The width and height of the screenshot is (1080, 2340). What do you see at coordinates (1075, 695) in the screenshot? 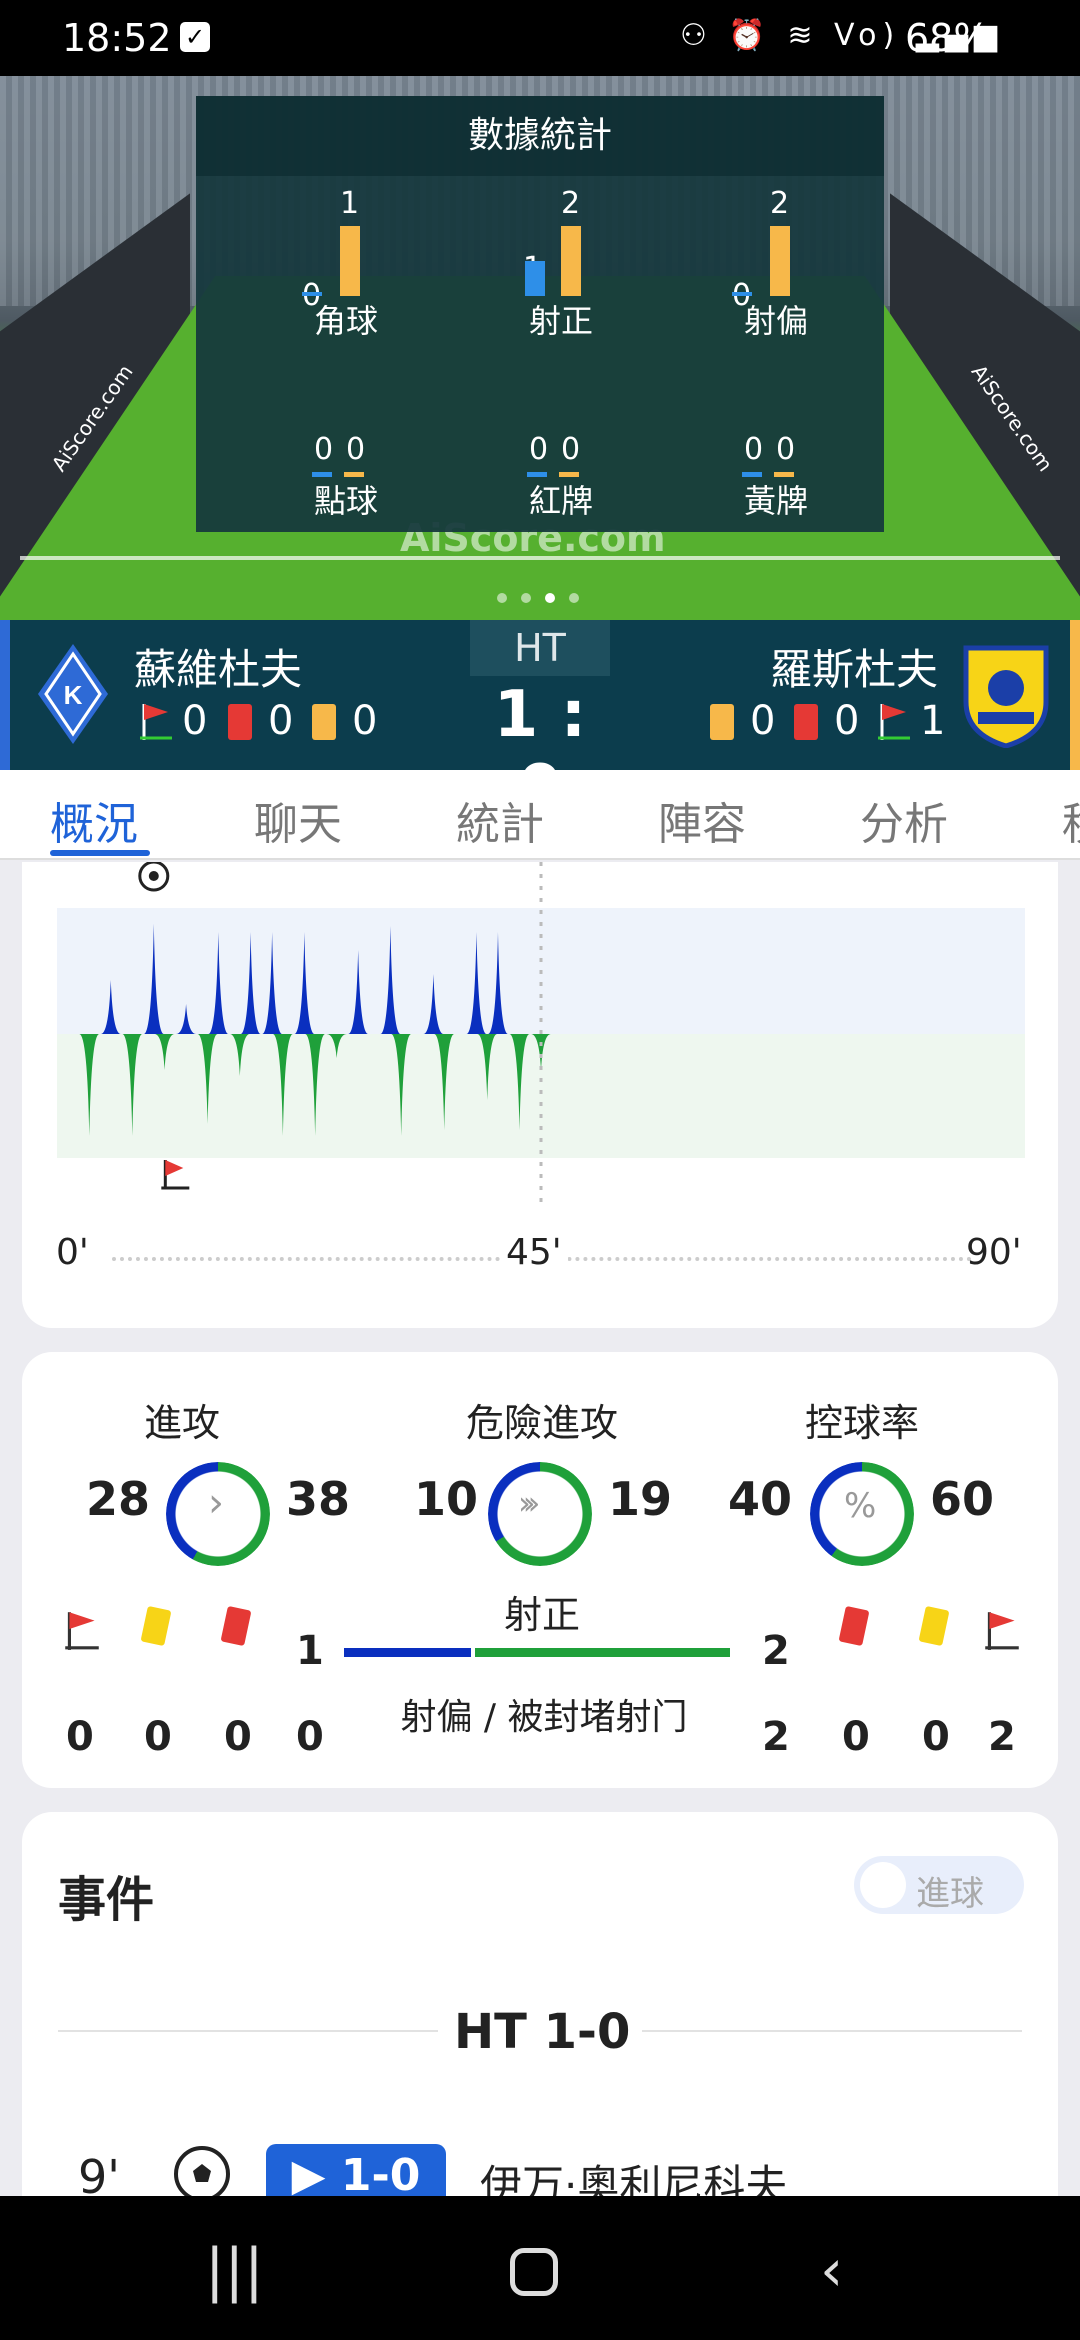
I see `away-accent` at bounding box center [1075, 695].